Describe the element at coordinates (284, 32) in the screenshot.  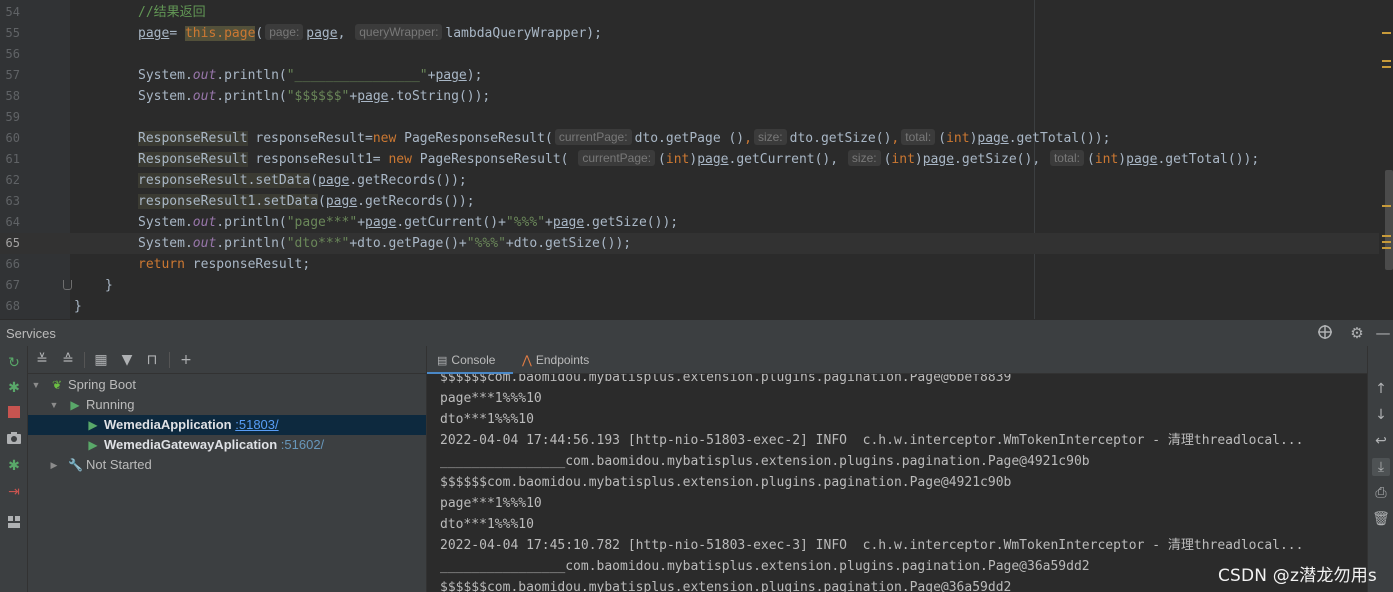
I see `parameter-hint: page:` at that location.